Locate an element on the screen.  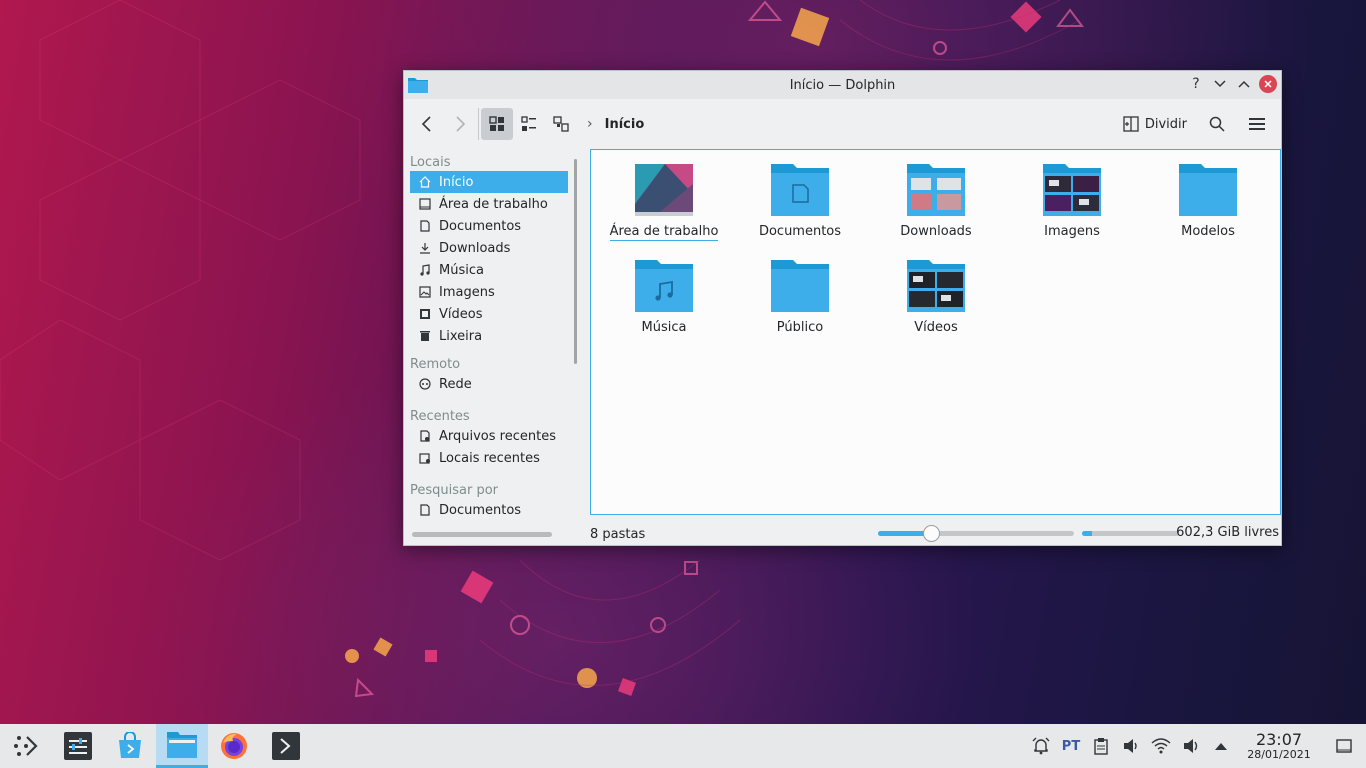
menu-button is located at coordinates (1257, 124).